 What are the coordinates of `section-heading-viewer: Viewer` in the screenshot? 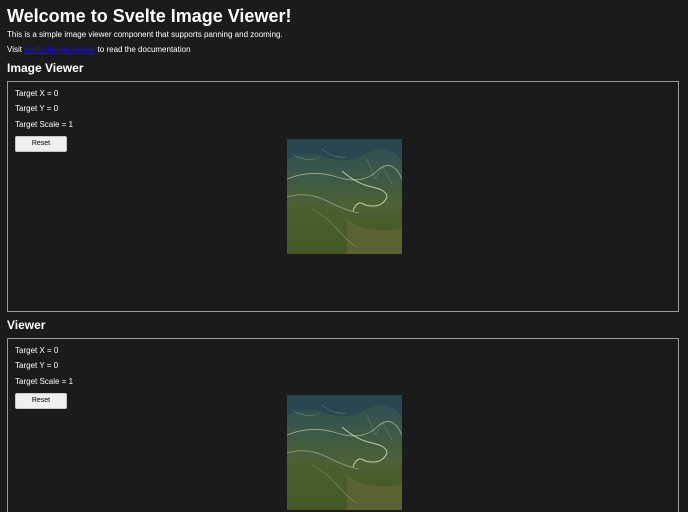 It's located at (26, 325).